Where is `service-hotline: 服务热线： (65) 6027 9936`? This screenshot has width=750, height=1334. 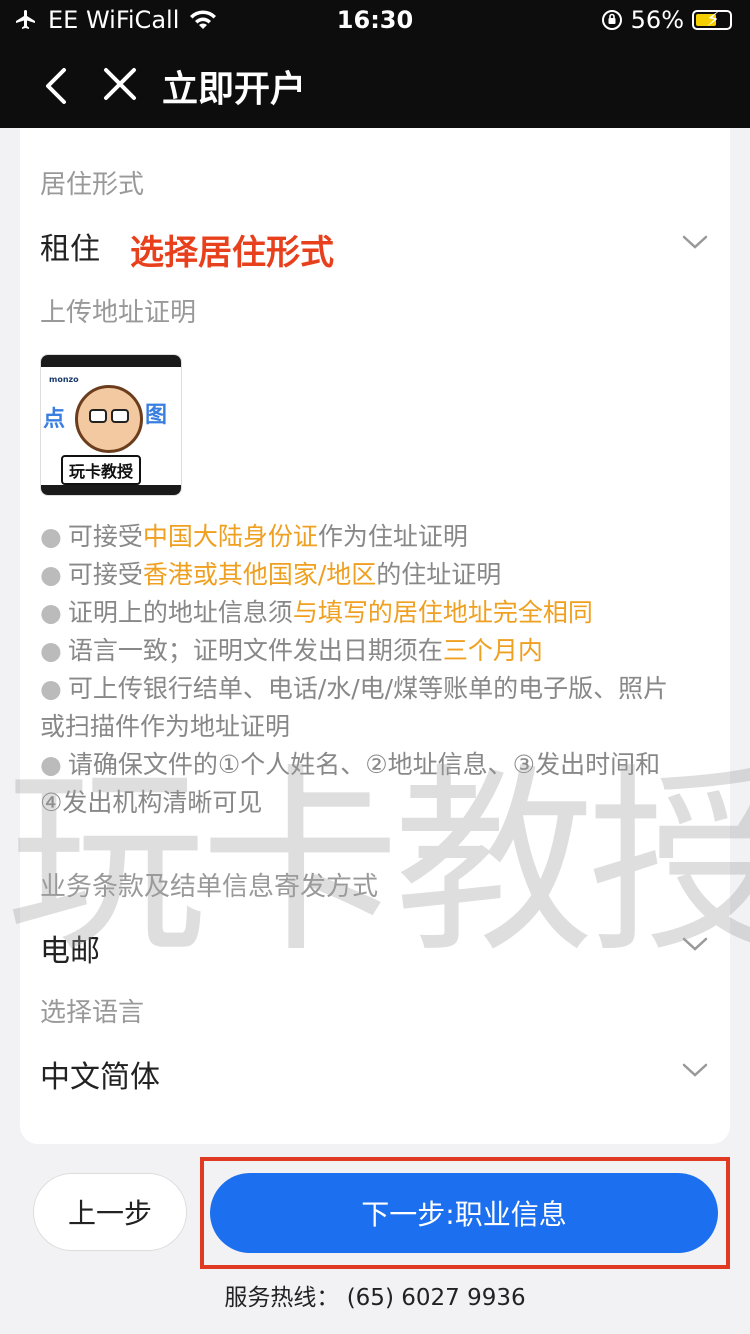
service-hotline: 服务热线： (65) 6027 9936 is located at coordinates (375, 1295).